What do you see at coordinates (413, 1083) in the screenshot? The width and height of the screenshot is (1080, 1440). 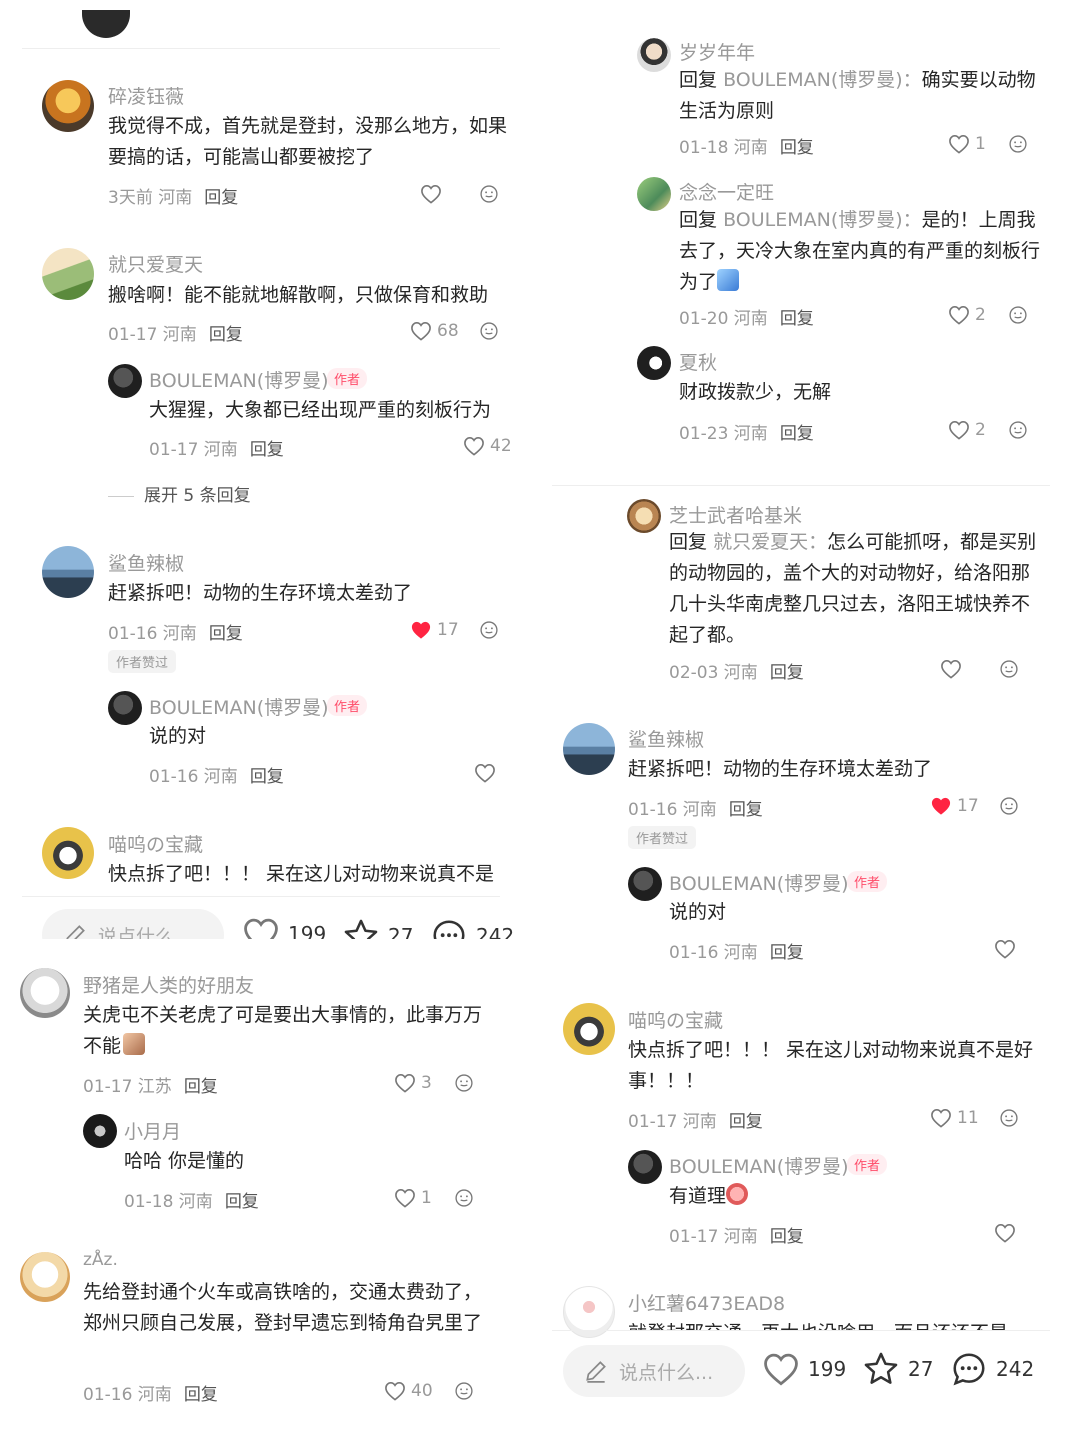 I see `like-button: 3` at bounding box center [413, 1083].